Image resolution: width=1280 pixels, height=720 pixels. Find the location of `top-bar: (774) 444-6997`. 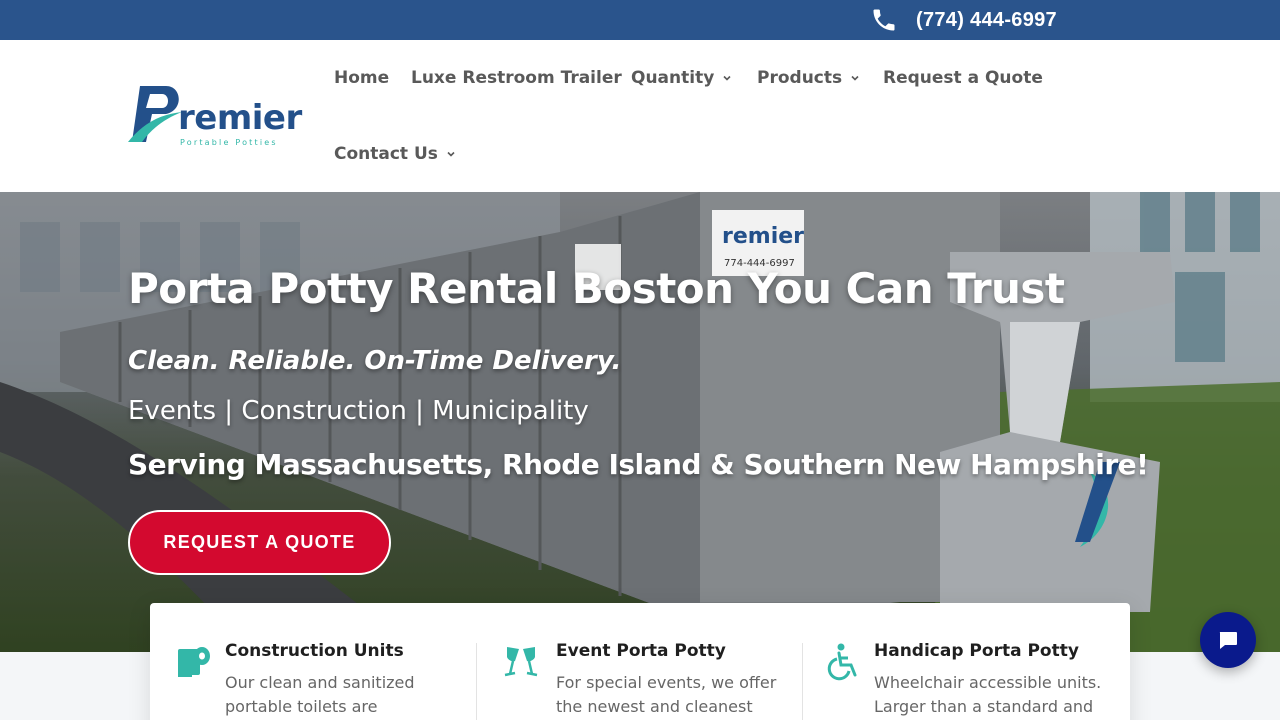

top-bar: (774) 444-6997 is located at coordinates (640, 20).